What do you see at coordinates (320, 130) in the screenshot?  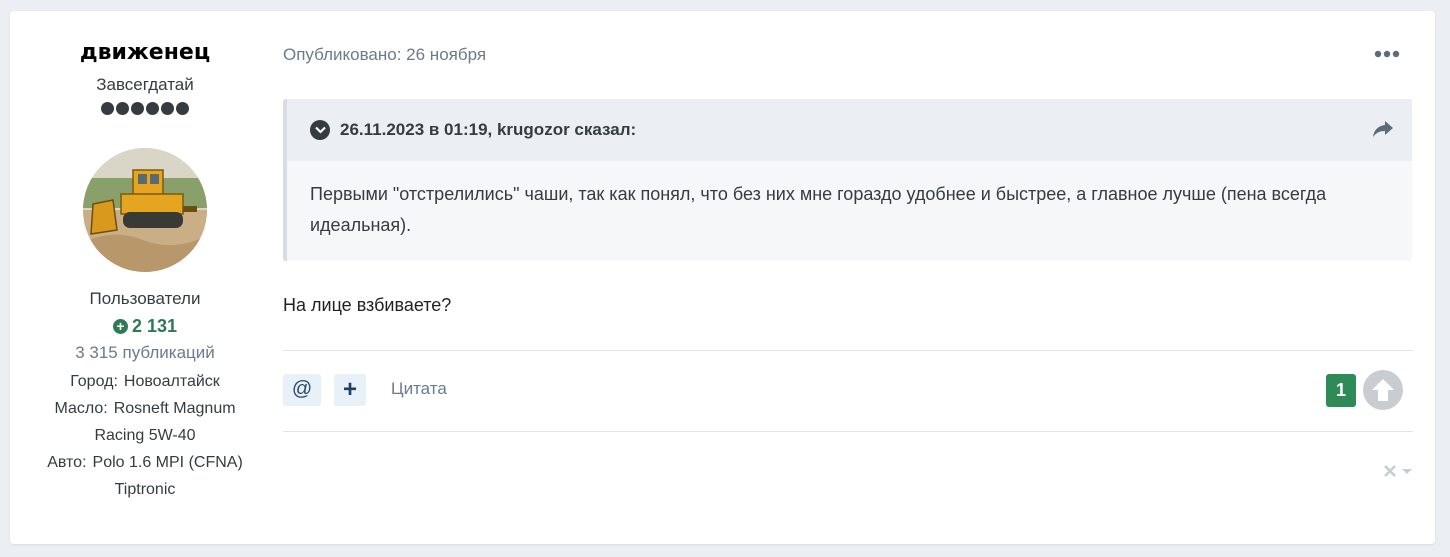 I see `chevron-down-icon` at bounding box center [320, 130].